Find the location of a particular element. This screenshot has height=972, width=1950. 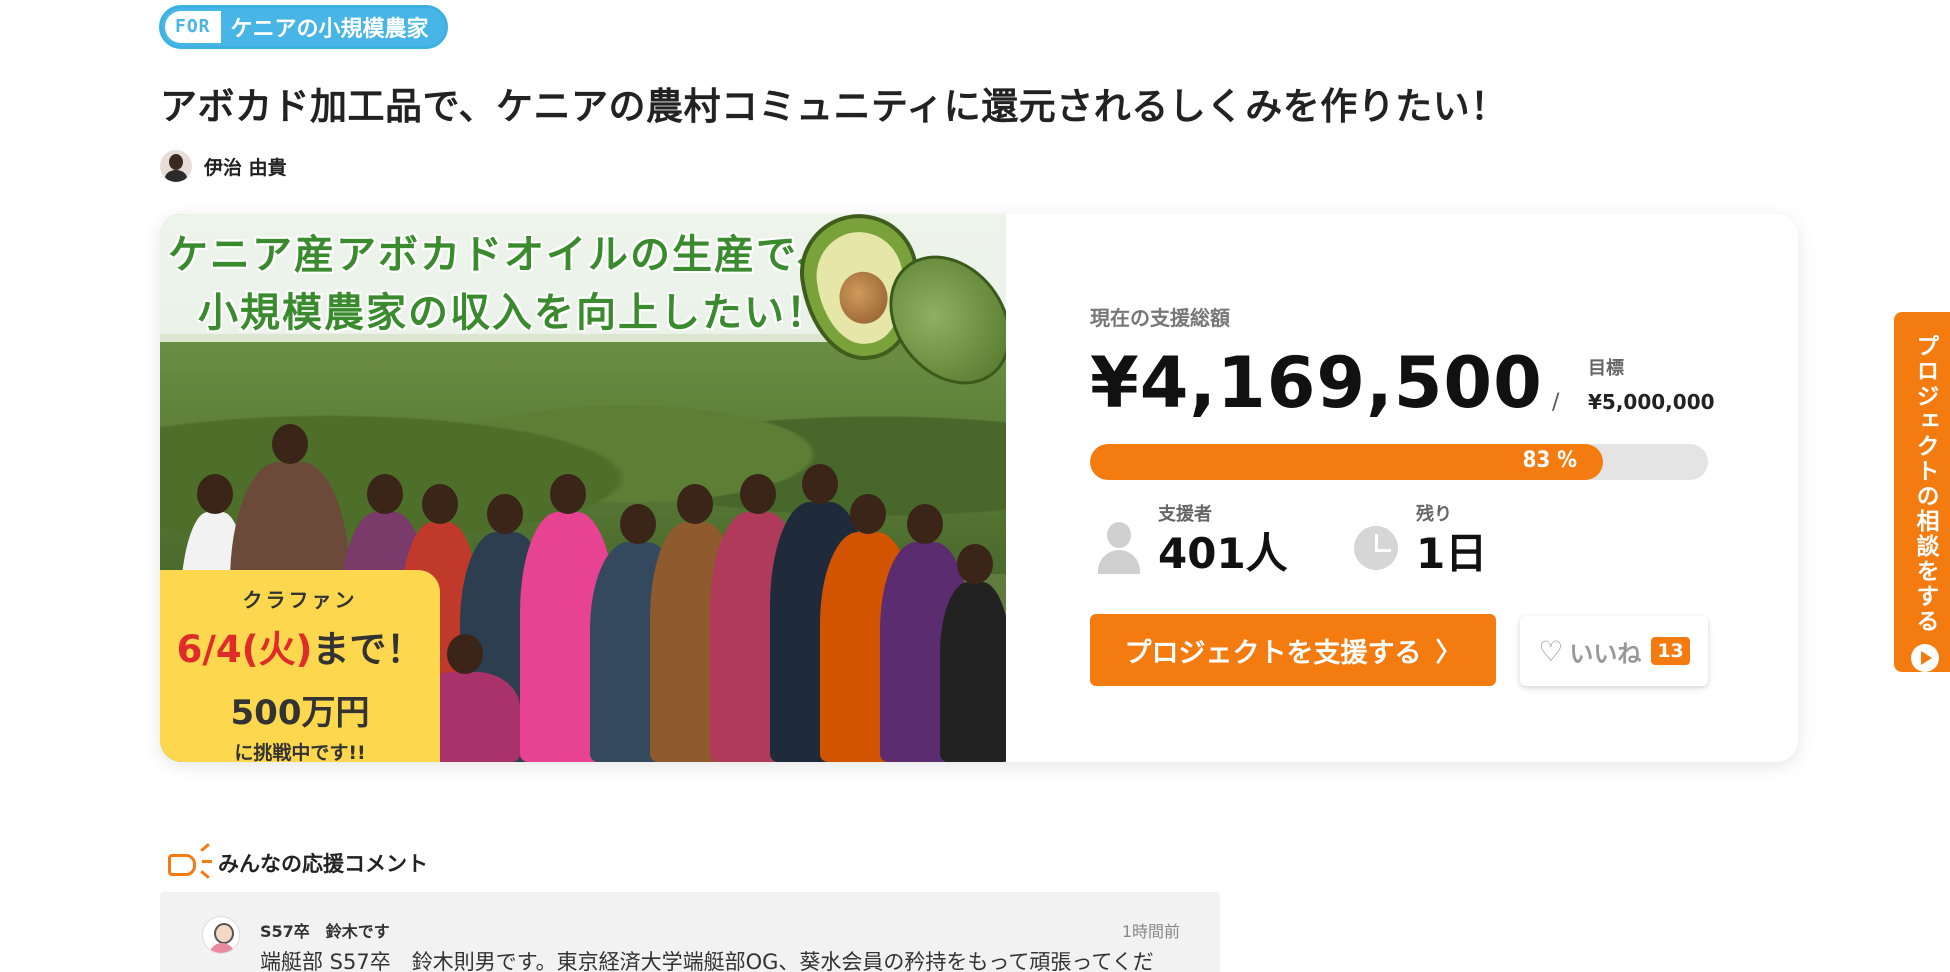

funding-progress-bar: 83 % is located at coordinates (1399, 462).